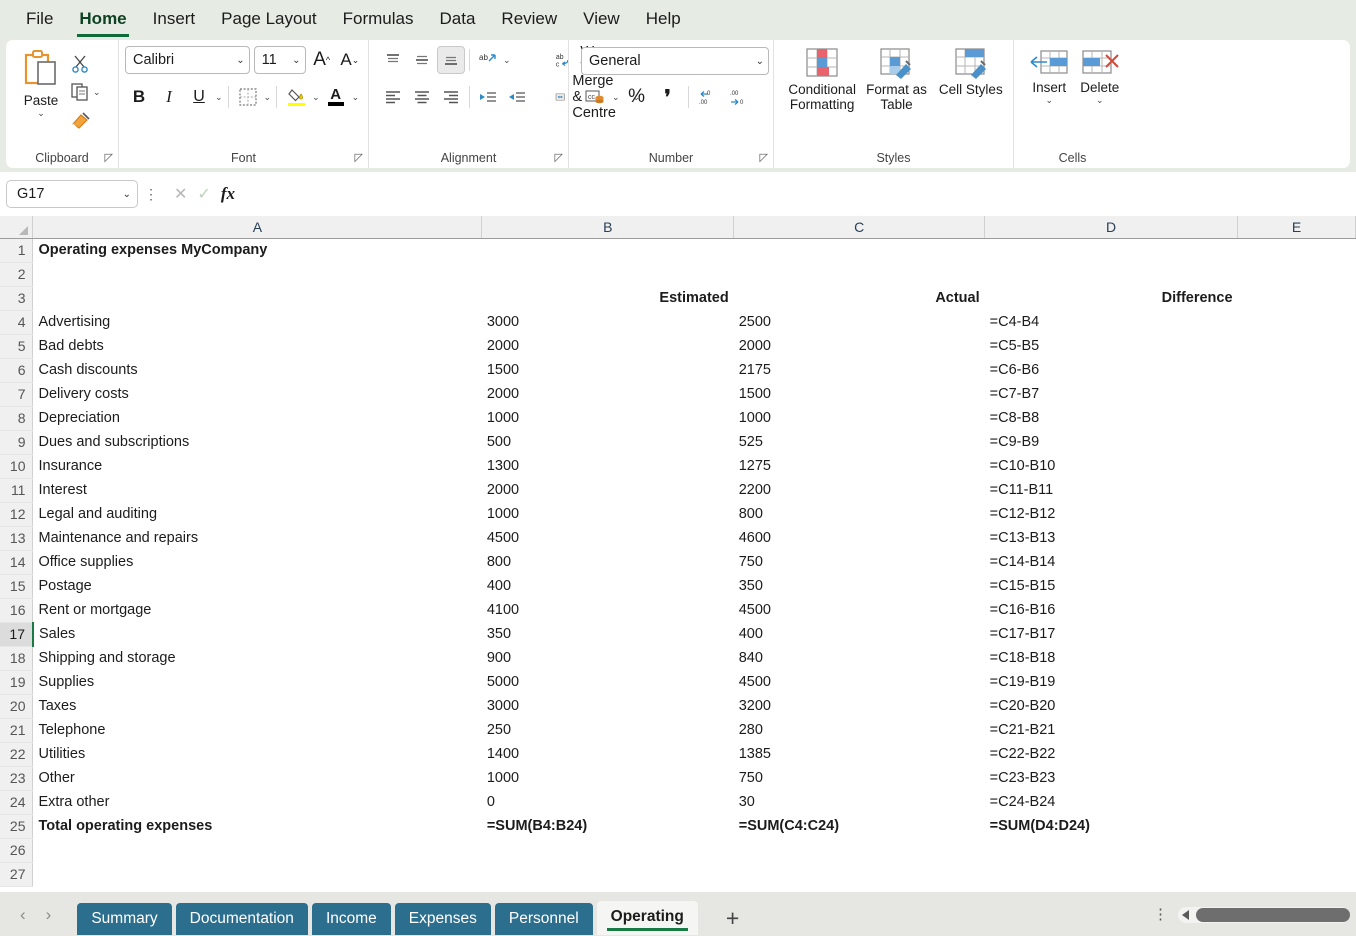  What do you see at coordinates (1111, 346) in the screenshot?
I see `cell-d5: =C5-B5` at bounding box center [1111, 346].